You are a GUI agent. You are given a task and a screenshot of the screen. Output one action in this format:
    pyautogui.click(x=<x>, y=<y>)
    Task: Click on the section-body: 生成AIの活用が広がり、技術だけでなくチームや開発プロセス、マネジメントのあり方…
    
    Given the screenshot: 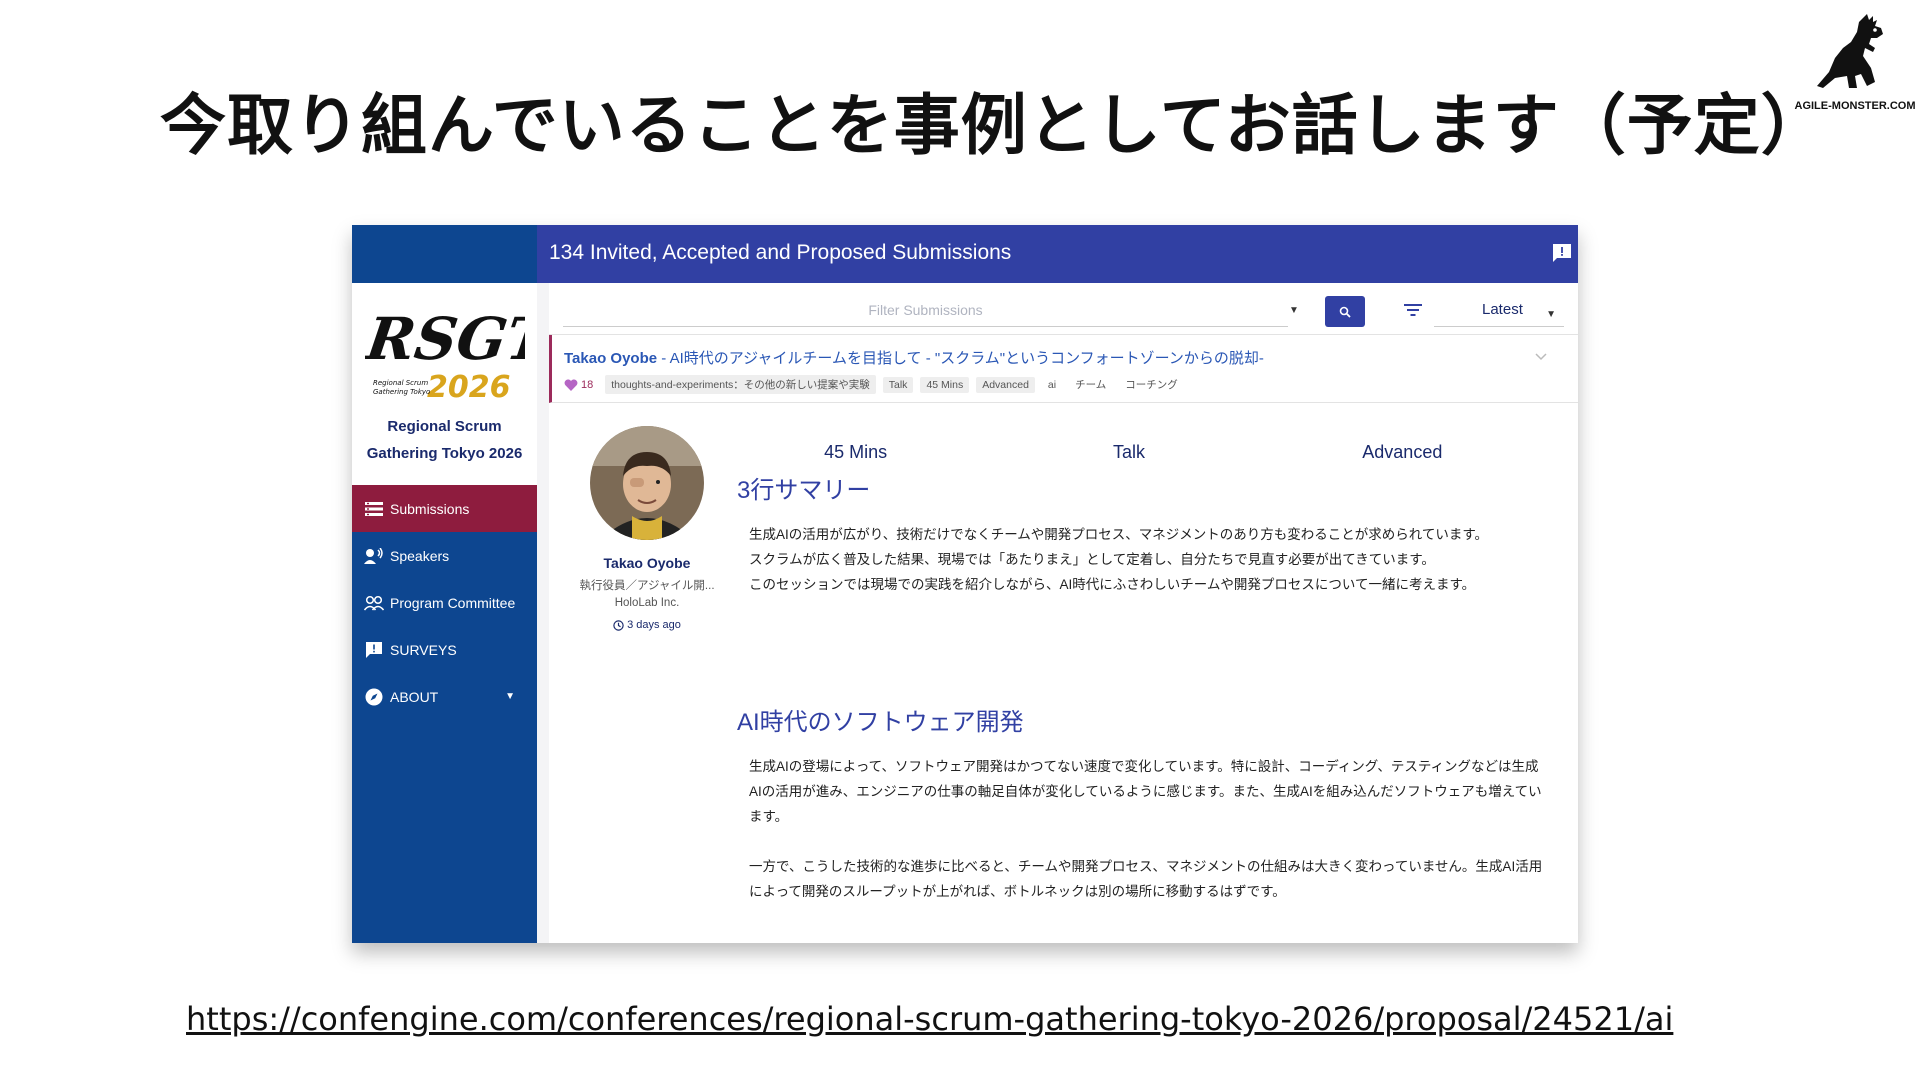 What is the action you would take?
    pyautogui.click(x=1149, y=559)
    